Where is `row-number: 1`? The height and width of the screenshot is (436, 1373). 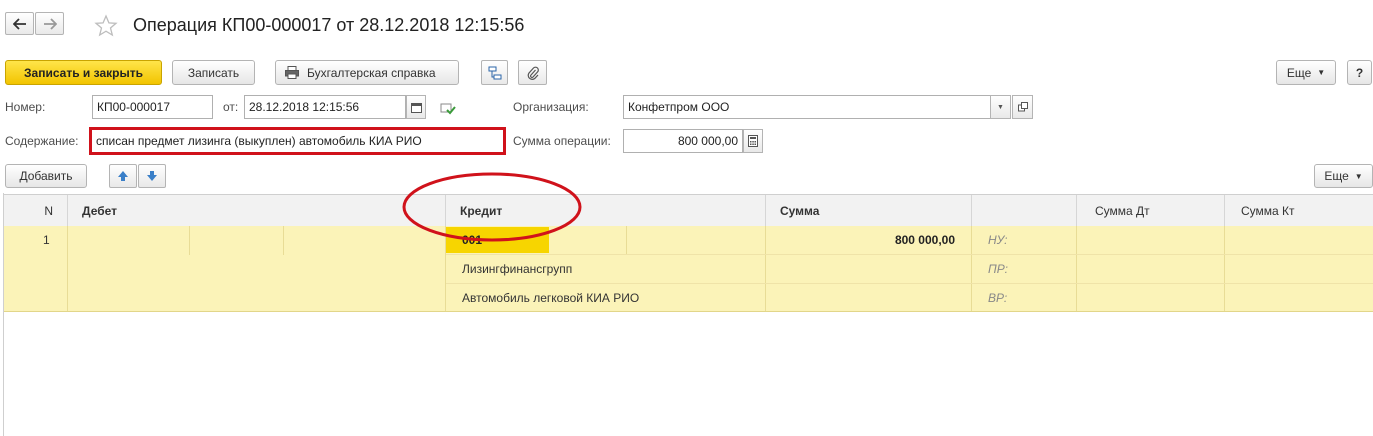
row-number: 1 is located at coordinates (46, 240).